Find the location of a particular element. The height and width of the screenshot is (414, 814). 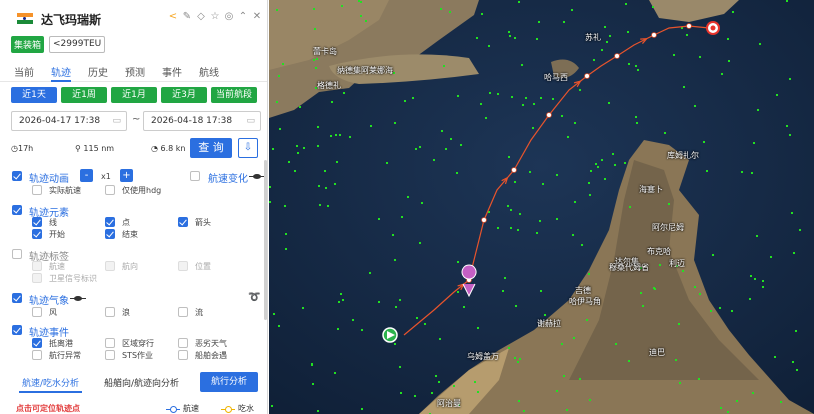

start-date-input: 2026-04-17 17:38 ▭ is located at coordinates (69, 121).